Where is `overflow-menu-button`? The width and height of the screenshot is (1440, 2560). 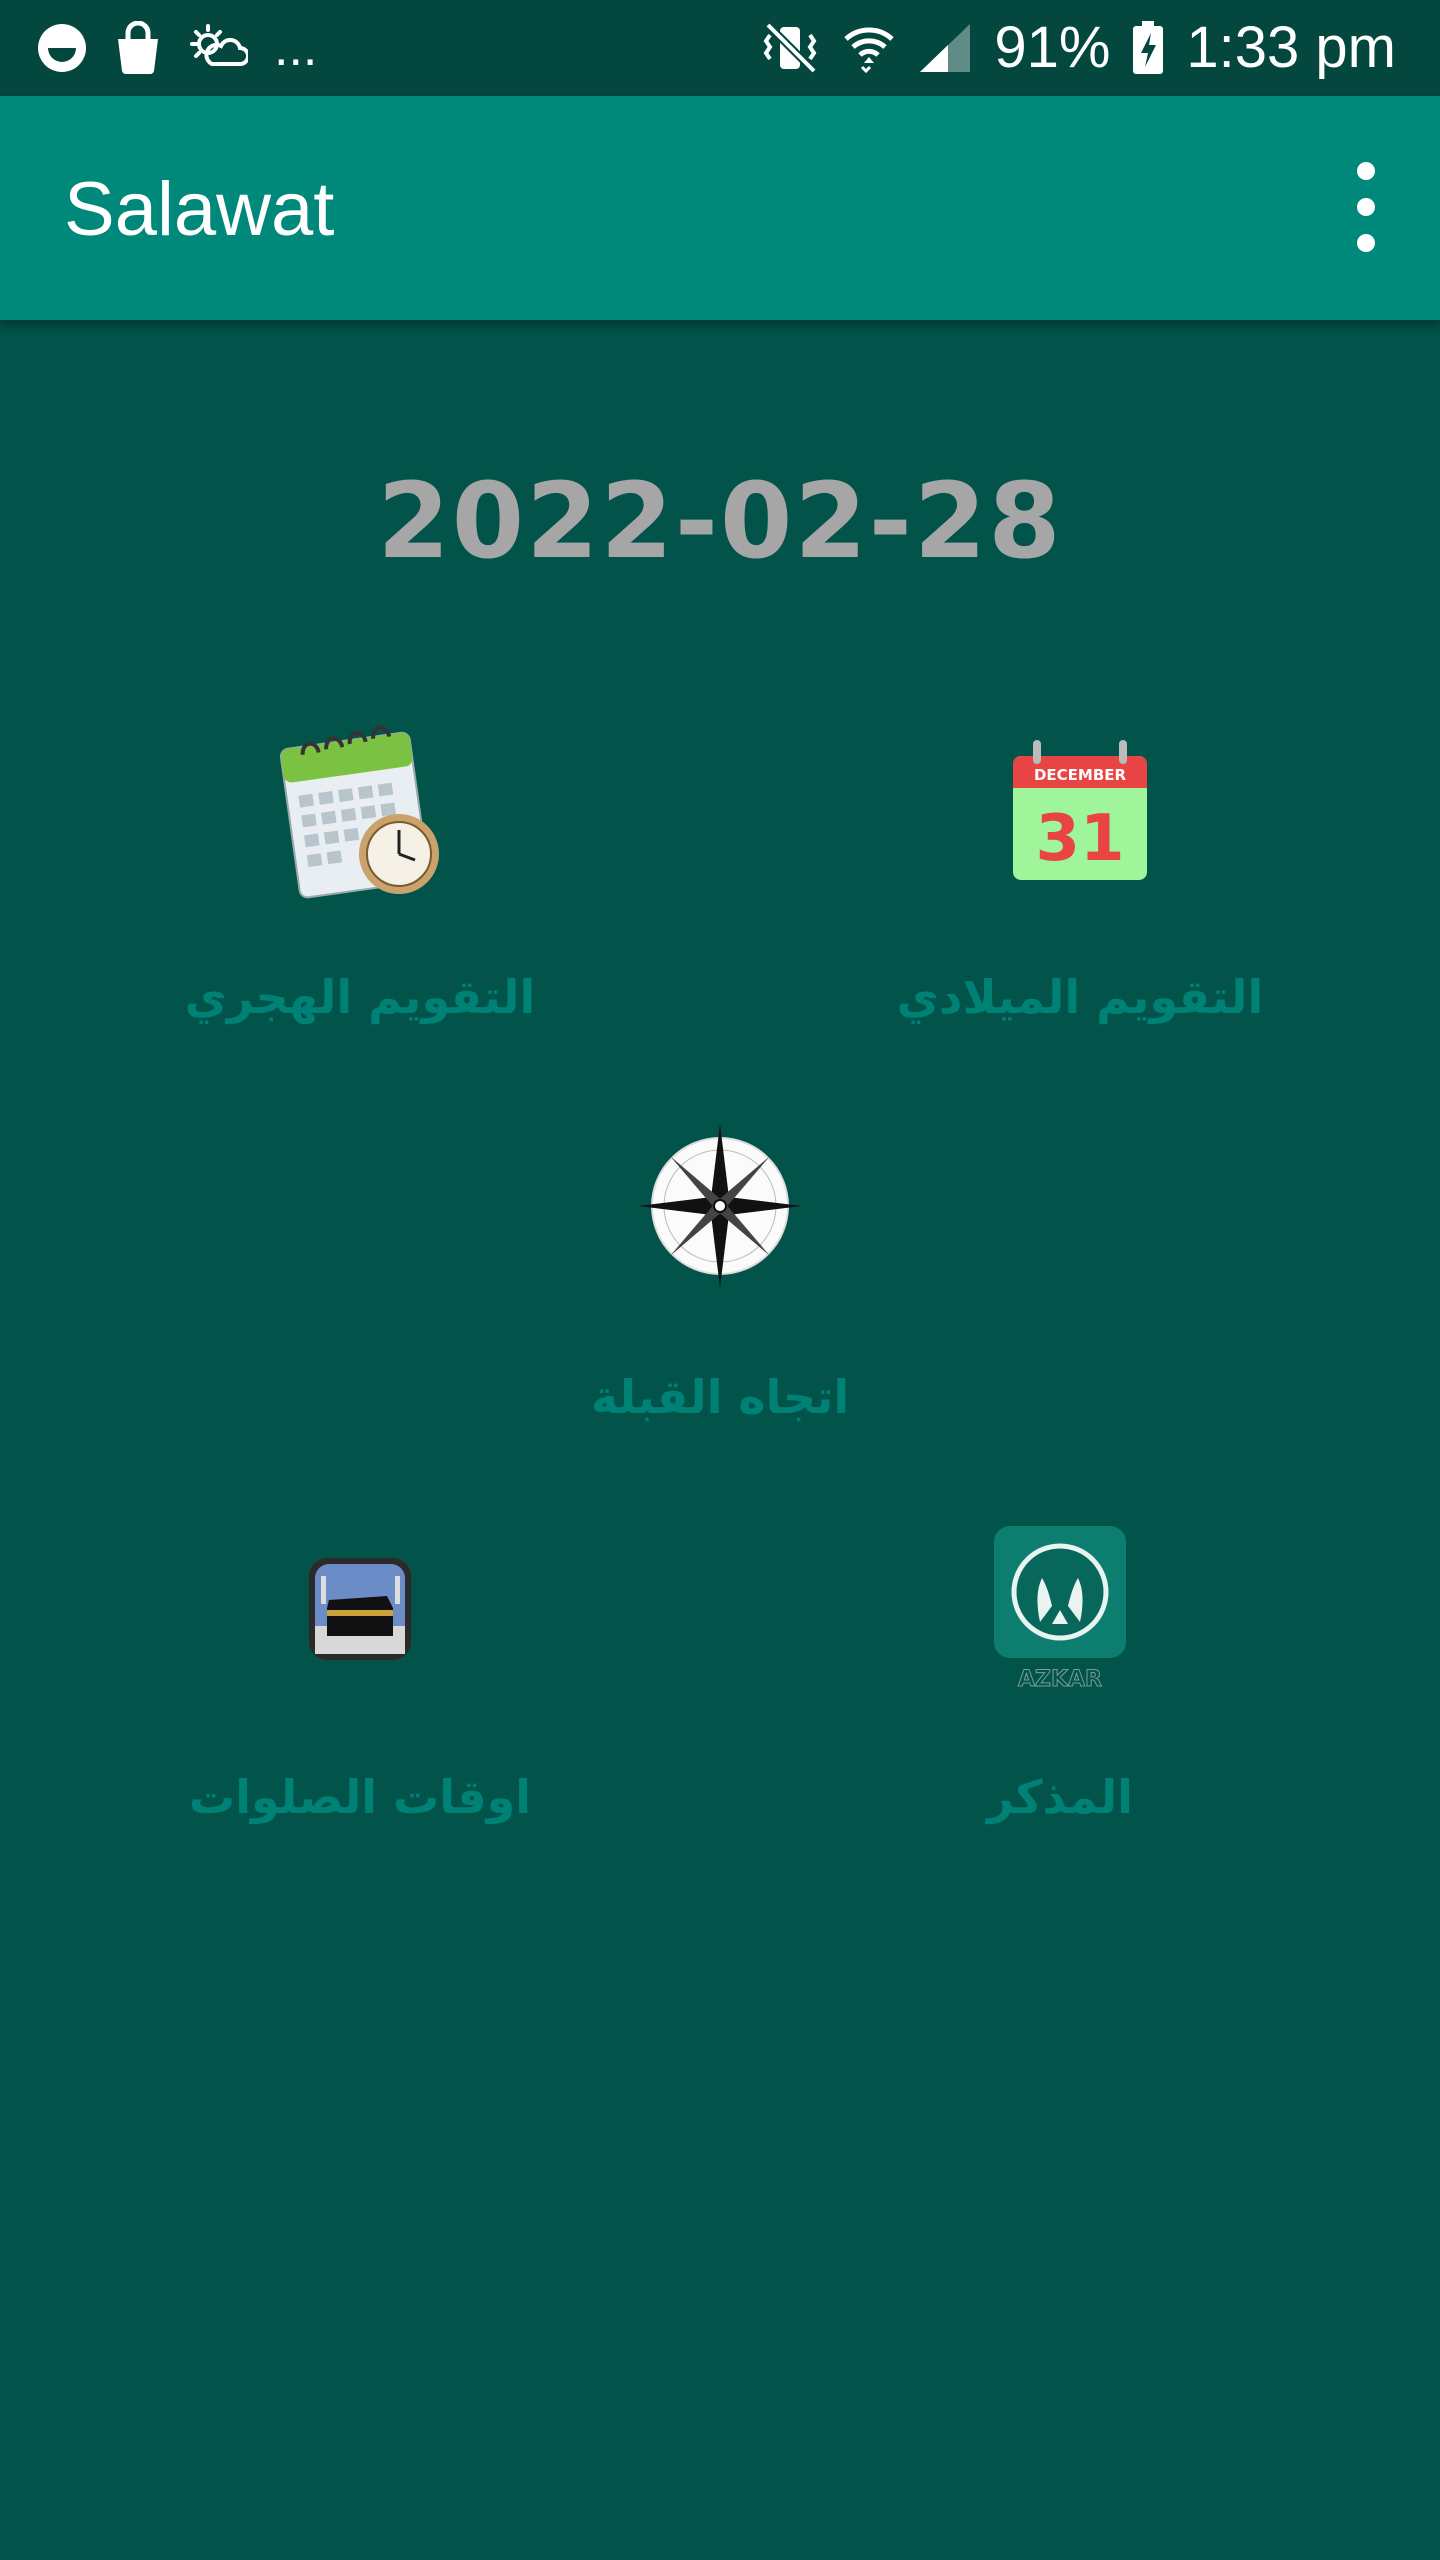
overflow-menu-button is located at coordinates (1366, 207).